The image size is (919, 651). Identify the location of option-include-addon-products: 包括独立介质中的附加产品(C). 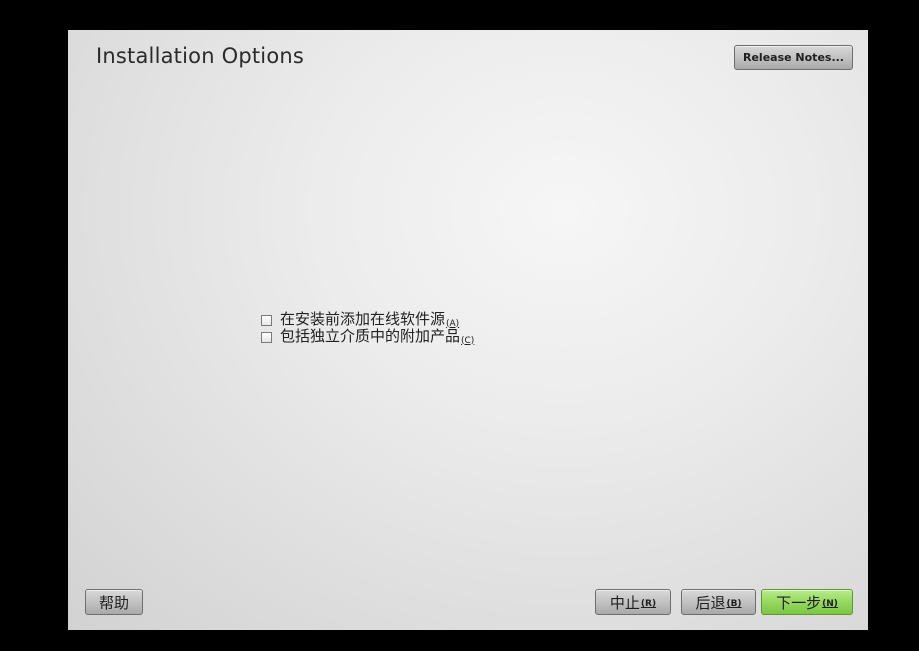
(367, 337).